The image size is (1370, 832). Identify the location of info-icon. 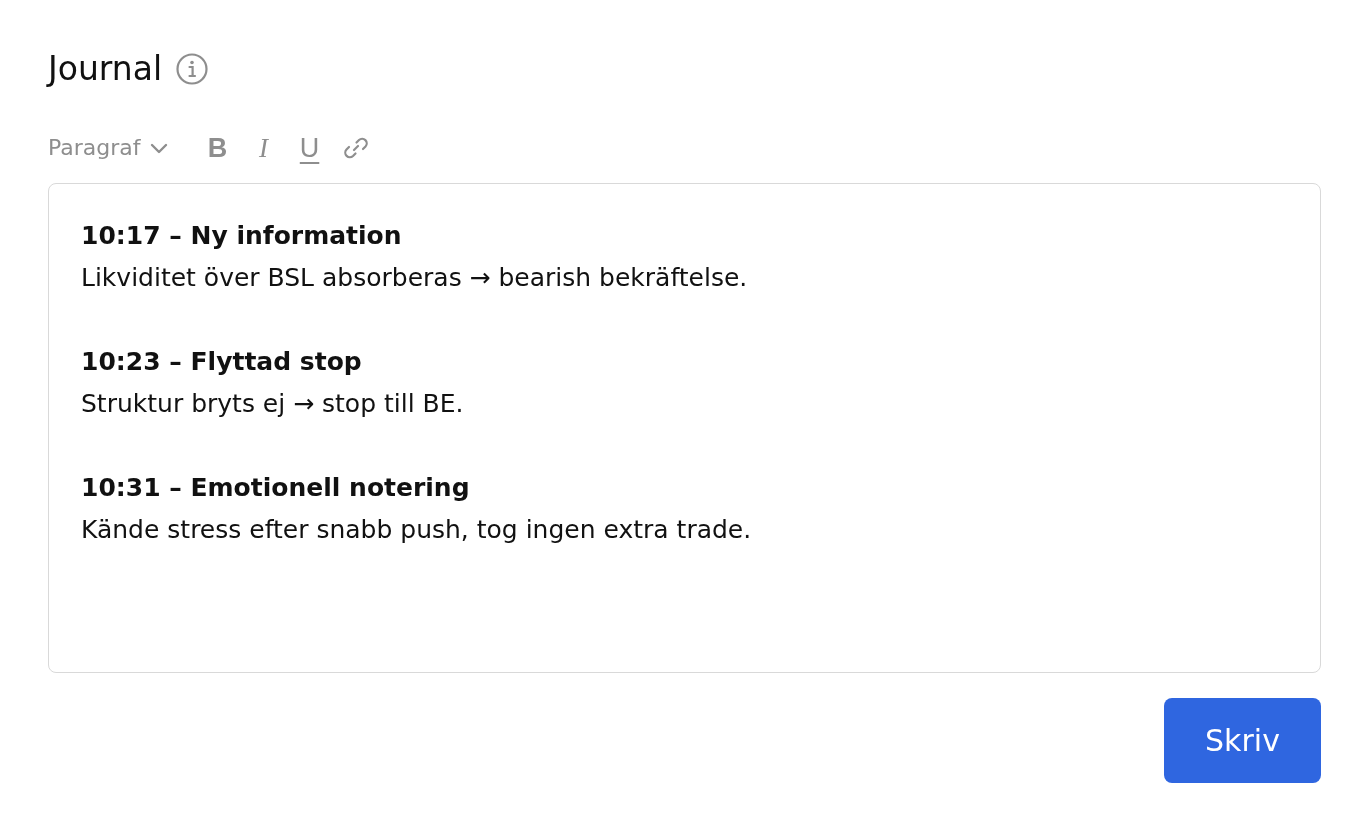
(192, 69).